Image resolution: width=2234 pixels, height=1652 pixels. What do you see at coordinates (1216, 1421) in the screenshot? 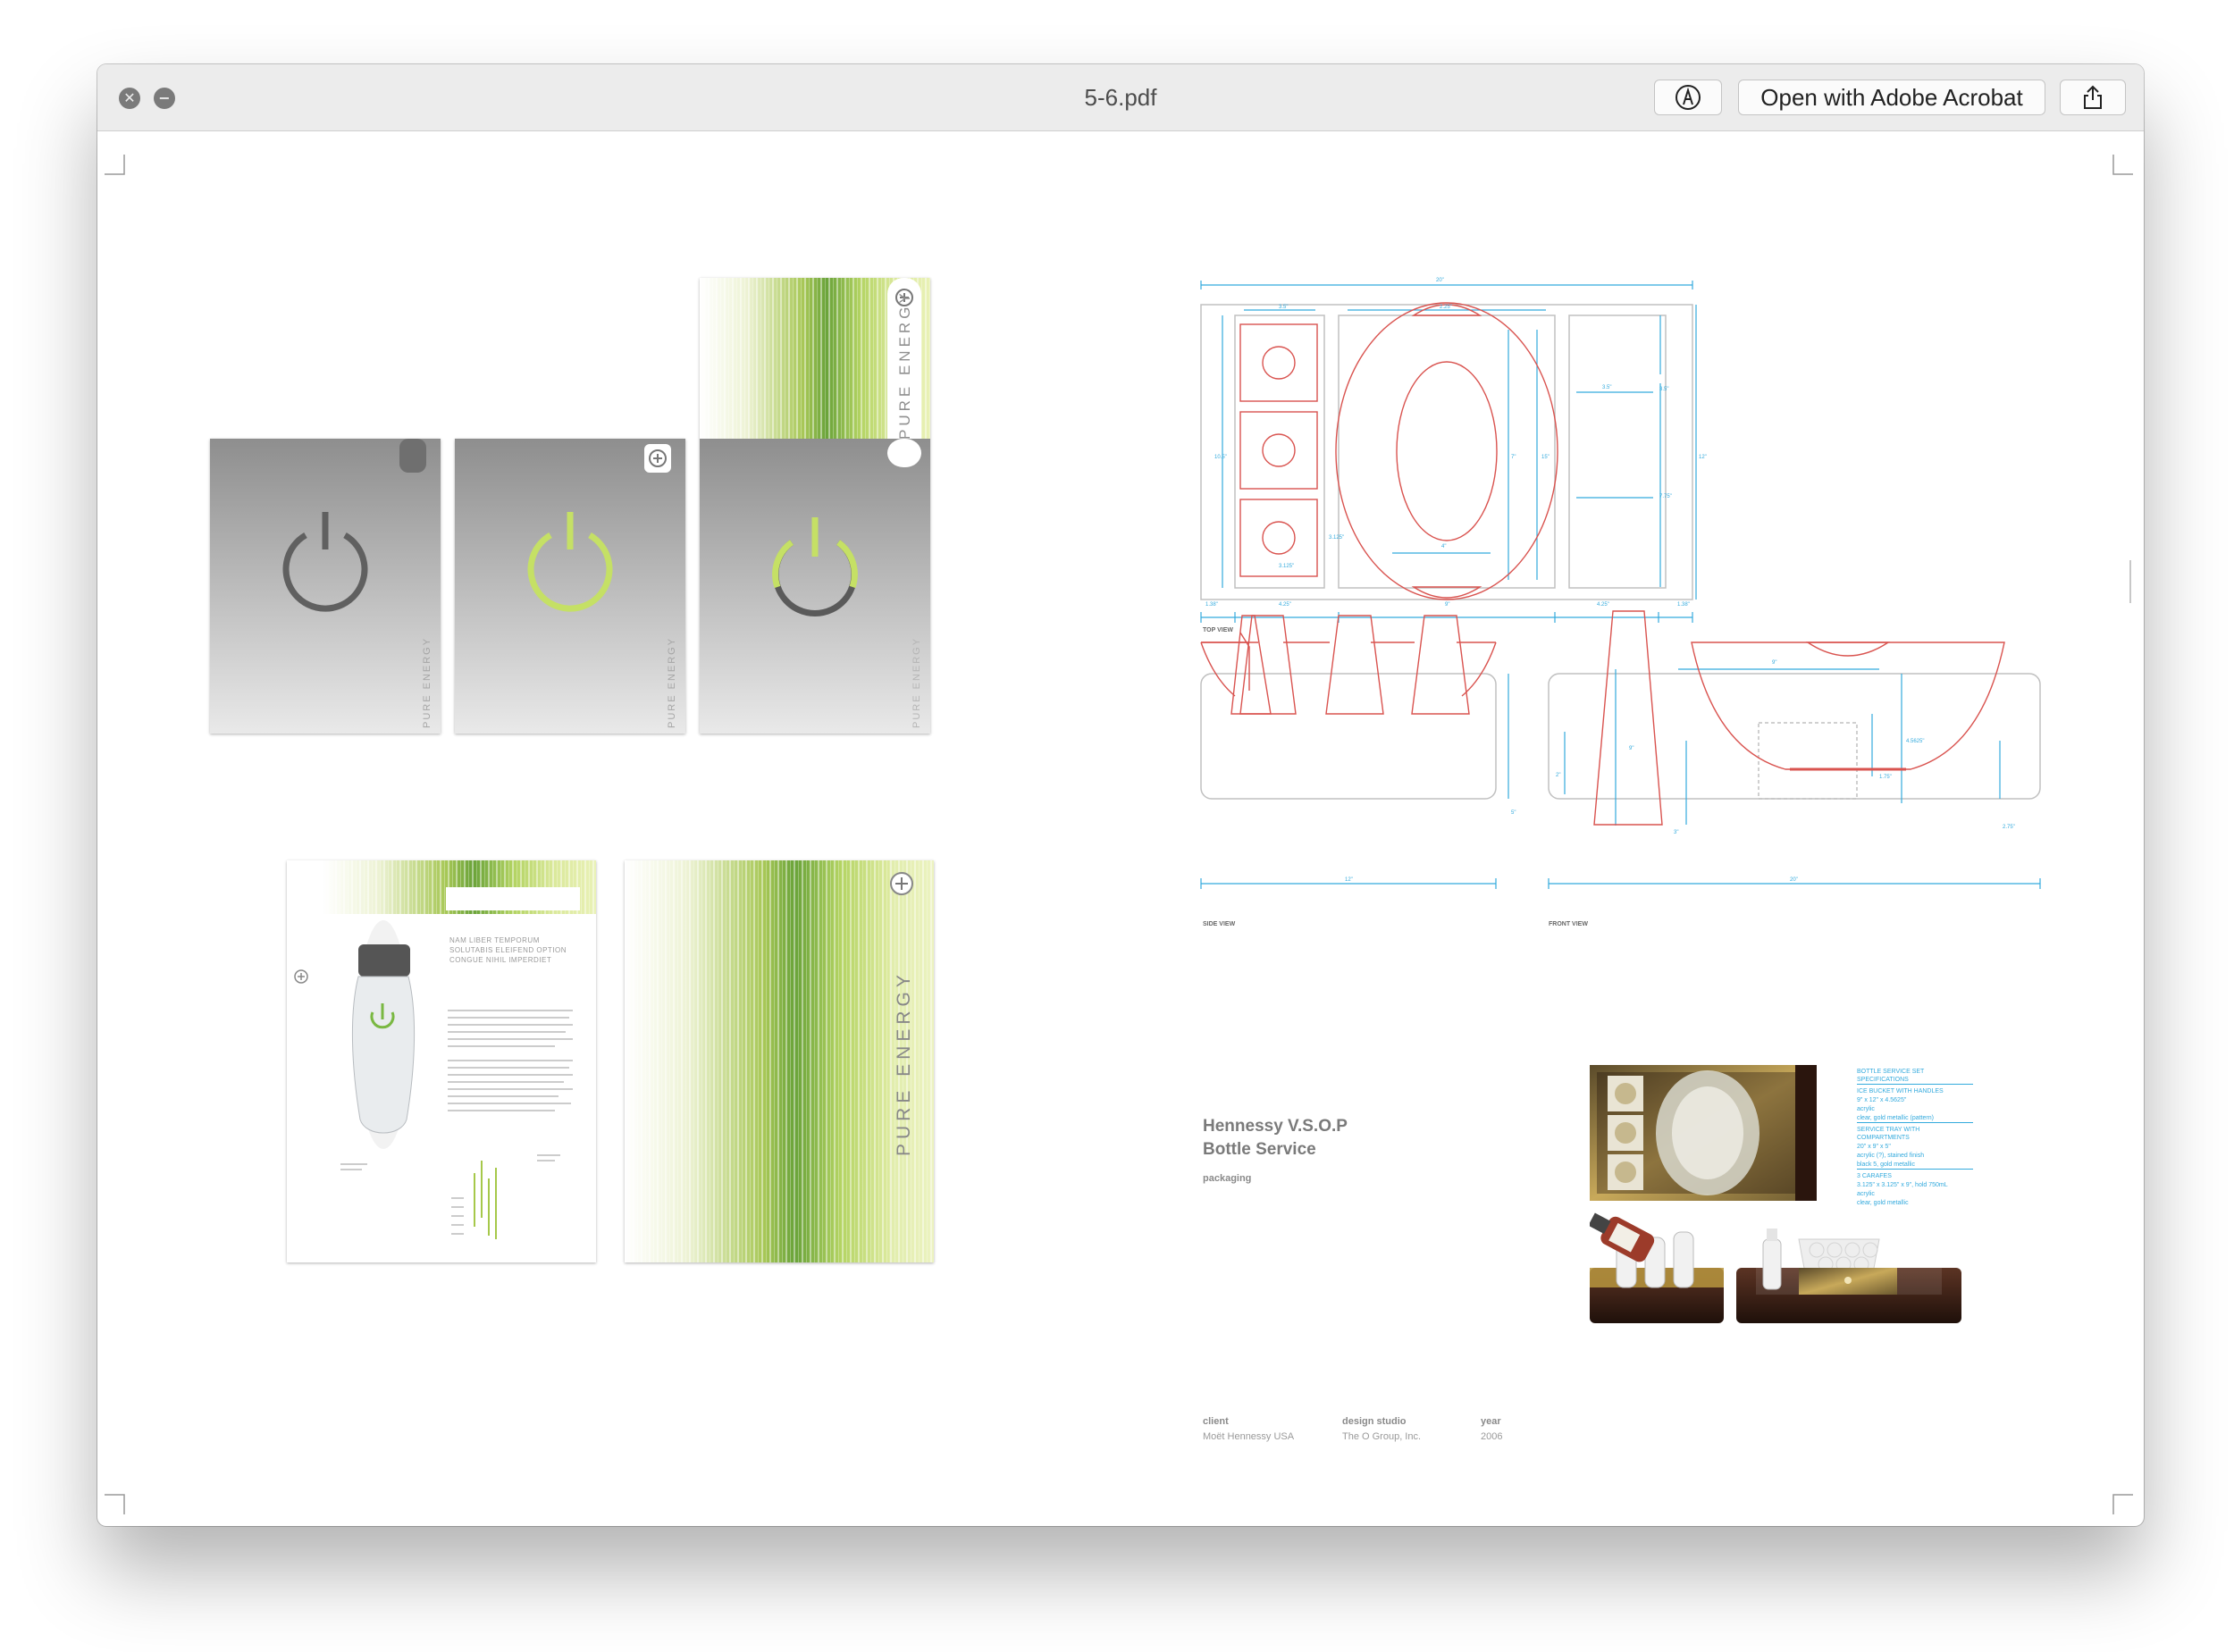
I see `client-label: client` at bounding box center [1216, 1421].